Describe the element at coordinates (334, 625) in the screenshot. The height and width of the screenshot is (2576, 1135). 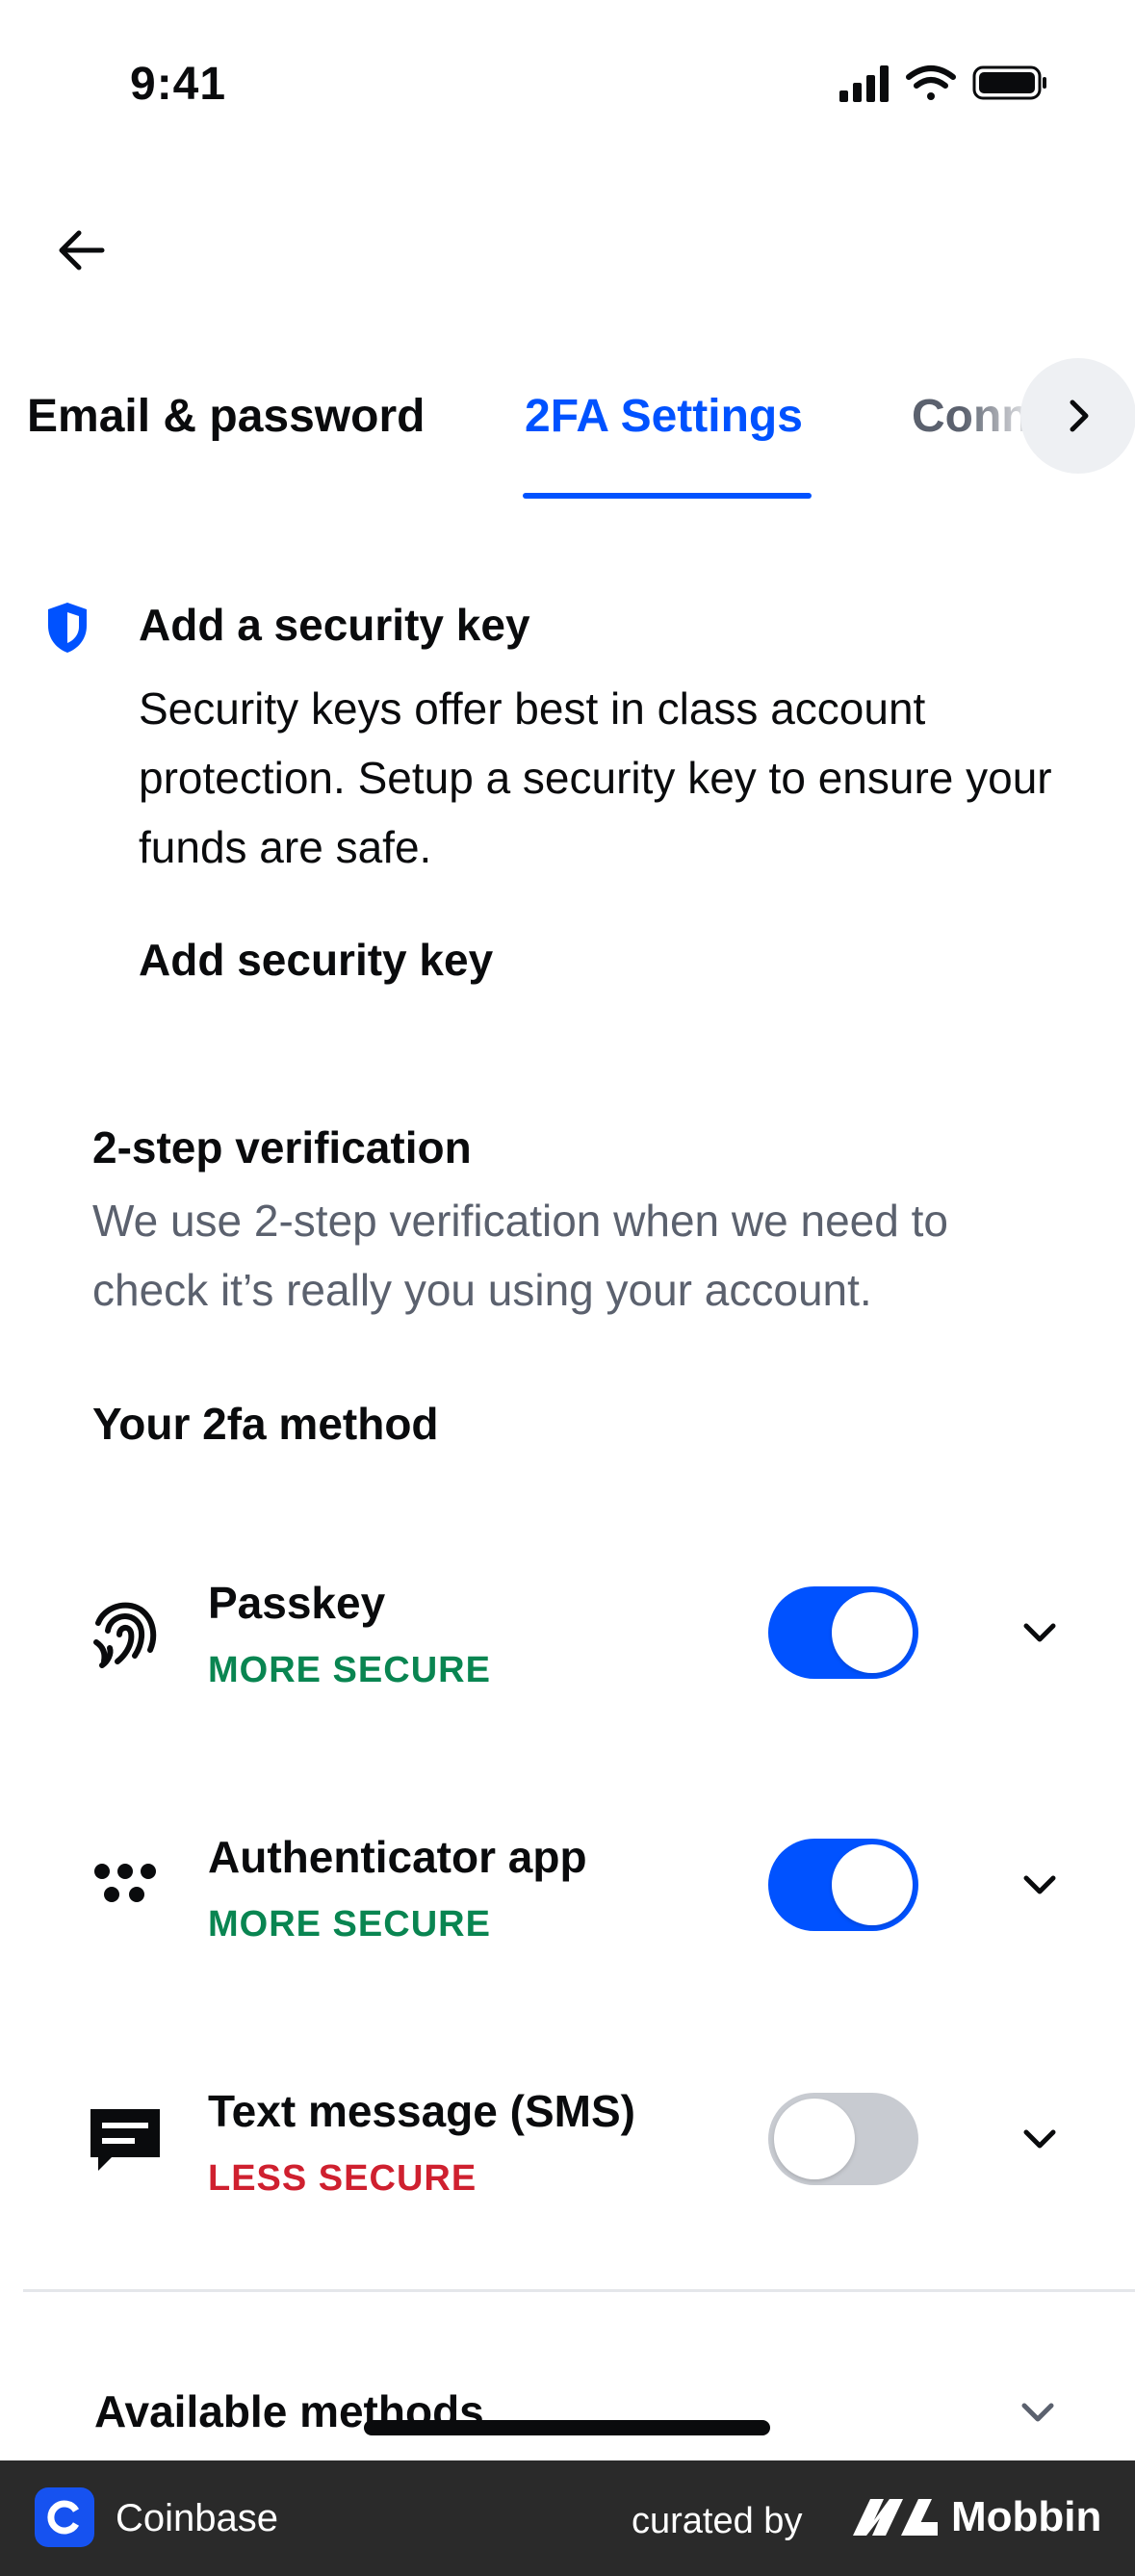
I see `security-key-title: Add a security key` at that location.